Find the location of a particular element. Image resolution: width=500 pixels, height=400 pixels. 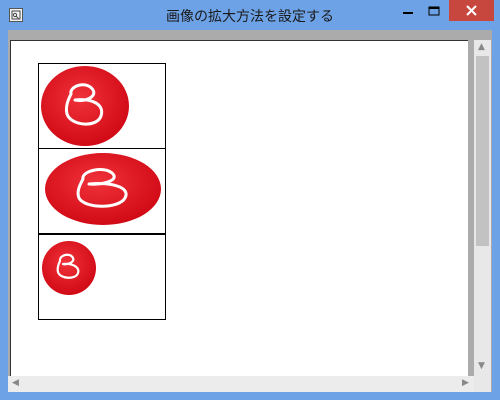

image-cell-original is located at coordinates (102, 277).